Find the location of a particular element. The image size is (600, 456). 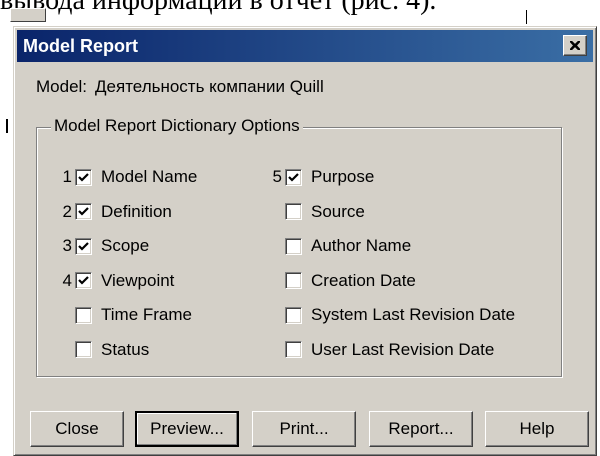

option-system-last-revision-date: System Last Revision Date is located at coordinates (391, 315).